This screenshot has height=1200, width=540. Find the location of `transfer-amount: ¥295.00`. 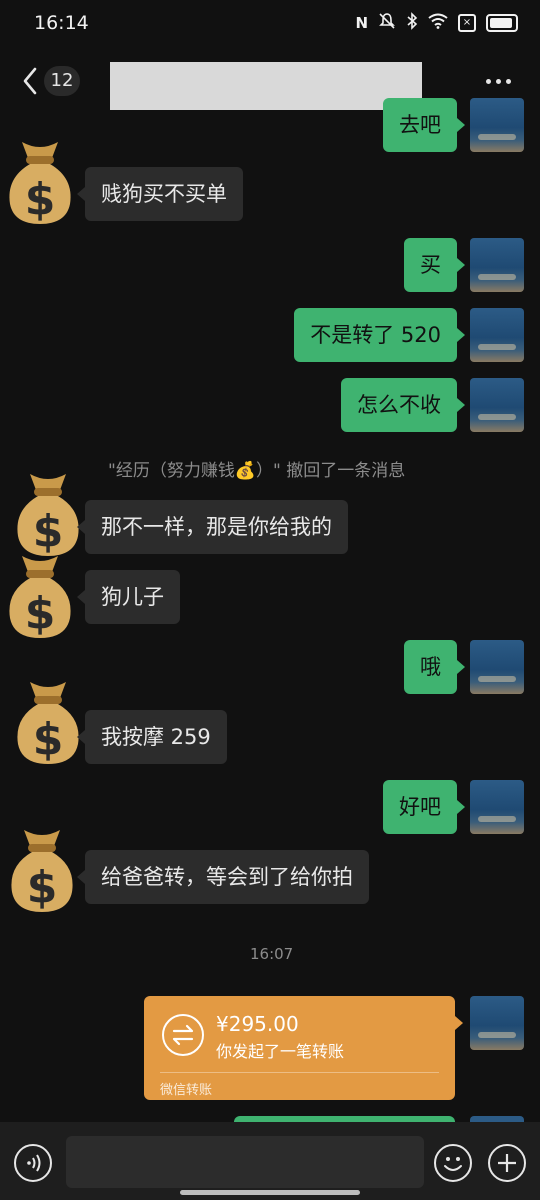

transfer-amount: ¥295.00 is located at coordinates (257, 1024).